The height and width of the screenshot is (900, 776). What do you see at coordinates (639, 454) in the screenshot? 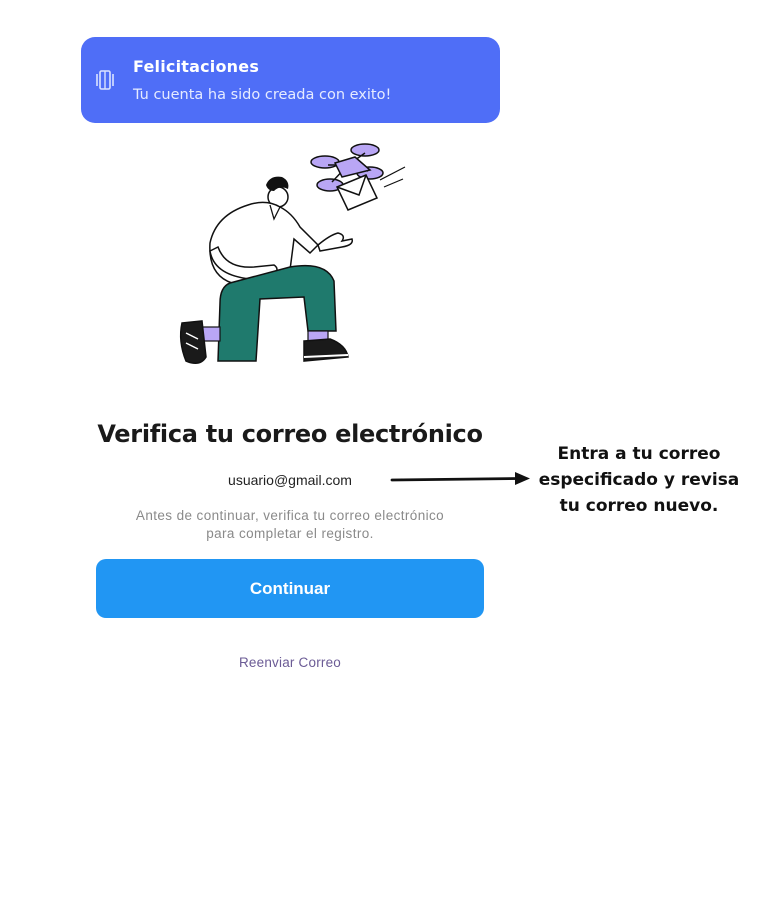
I see `annotation-line: Entra a tu correo` at bounding box center [639, 454].